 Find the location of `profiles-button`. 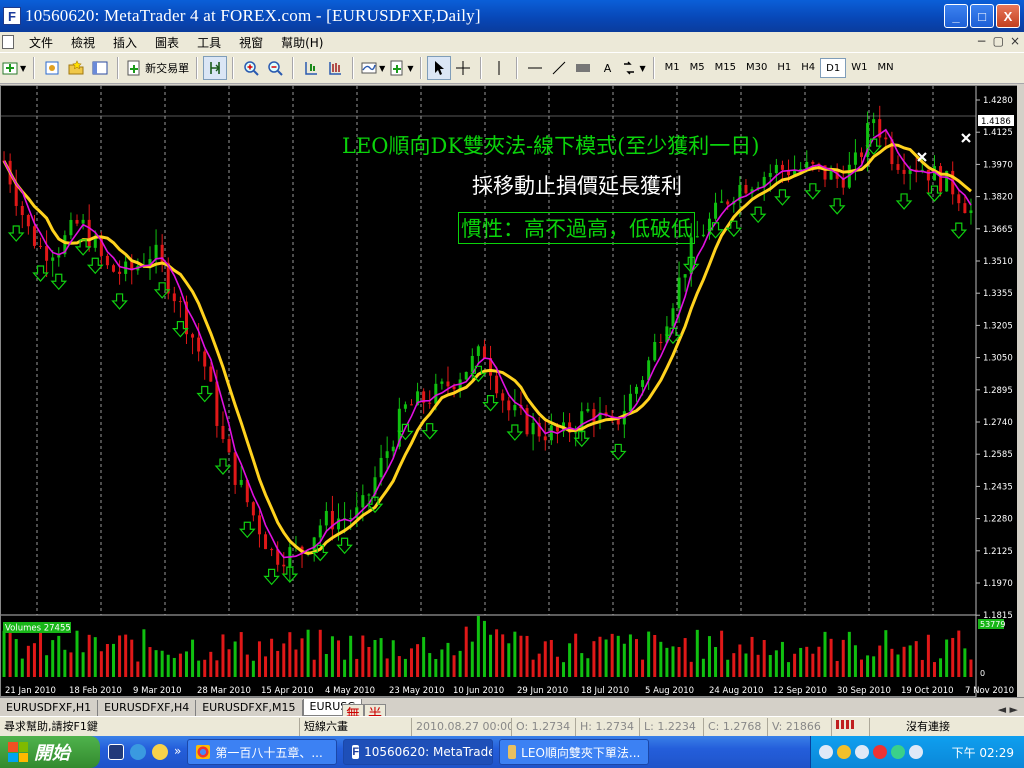

profiles-button is located at coordinates (52, 68).